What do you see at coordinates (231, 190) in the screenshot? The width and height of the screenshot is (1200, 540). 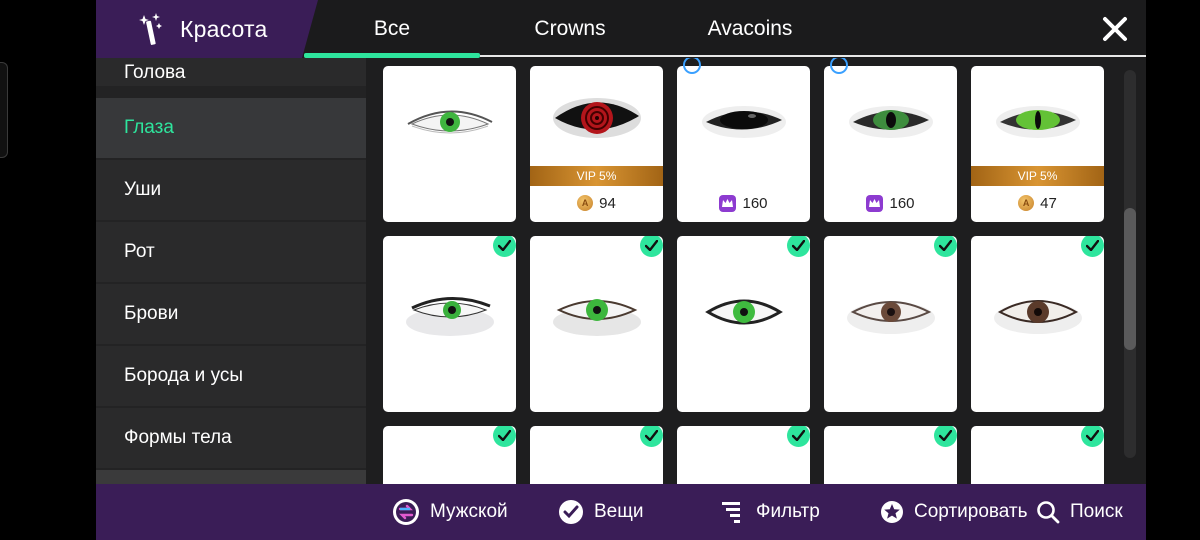 I see `sidebar-item-ears: Уши` at bounding box center [231, 190].